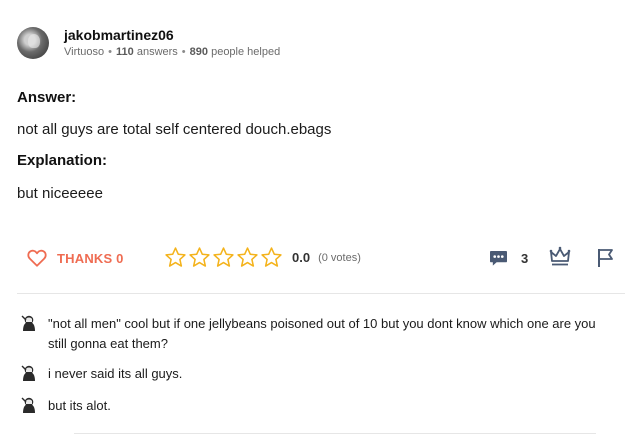 This screenshot has height=434, width=636. What do you see at coordinates (314, 374) in the screenshot?
I see `comment-item: i never said its all guys.` at bounding box center [314, 374].